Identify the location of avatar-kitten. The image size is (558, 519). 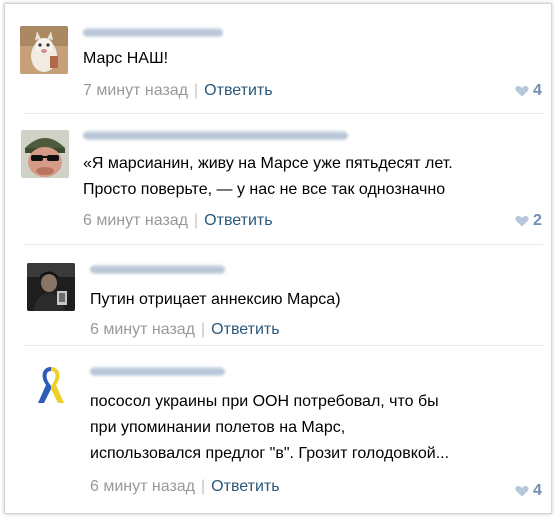
(44, 50).